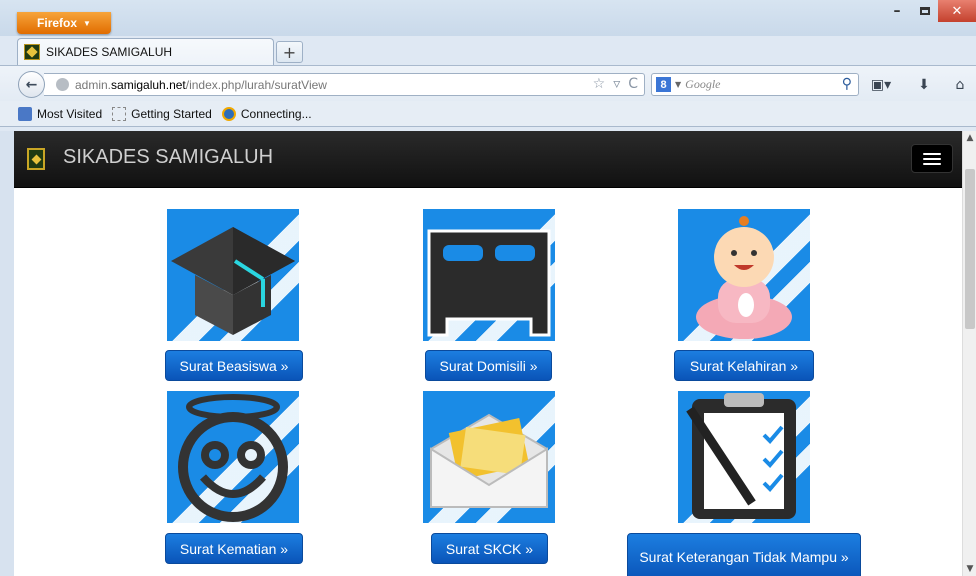  Describe the element at coordinates (488, 365) in the screenshot. I see `surat-domisili-button: Surat Domisili »` at that location.